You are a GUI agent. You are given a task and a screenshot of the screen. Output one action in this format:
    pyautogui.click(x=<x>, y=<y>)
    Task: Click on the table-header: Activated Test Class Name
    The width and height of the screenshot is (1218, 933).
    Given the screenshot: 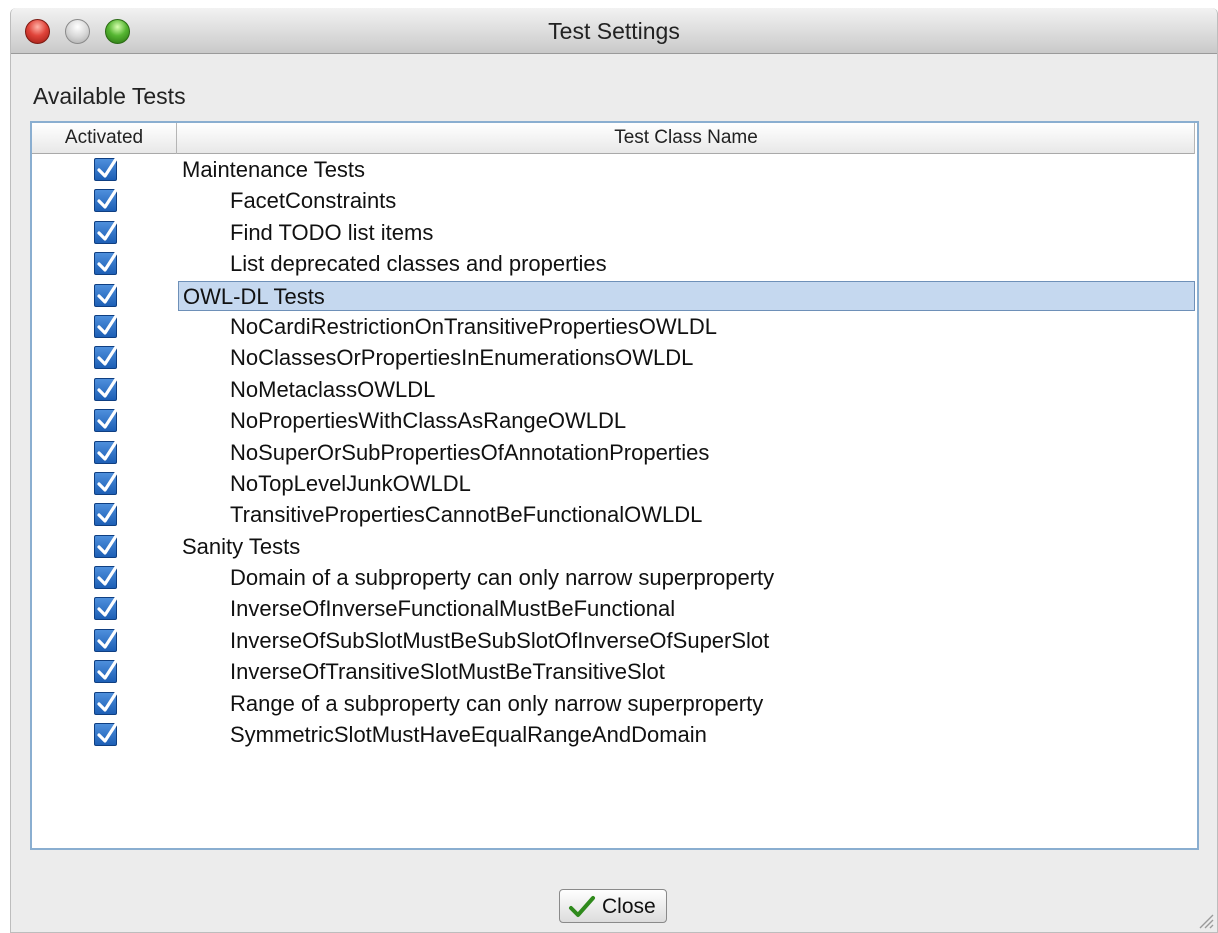 What is the action you would take?
    pyautogui.click(x=613, y=138)
    